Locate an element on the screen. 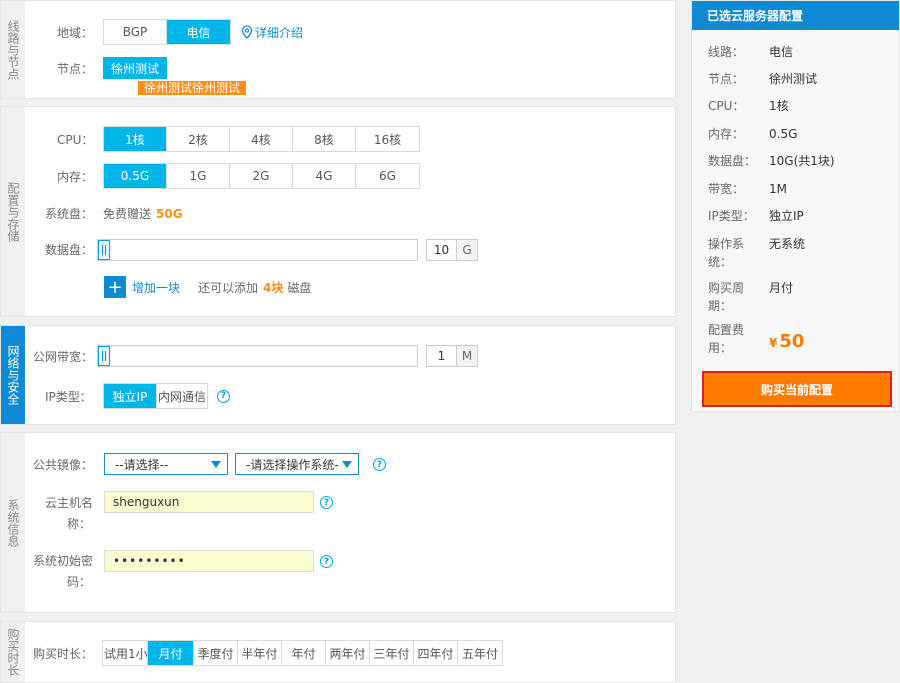 This screenshot has width=900, height=683. duration-label: 购买时长： is located at coordinates (63, 654).